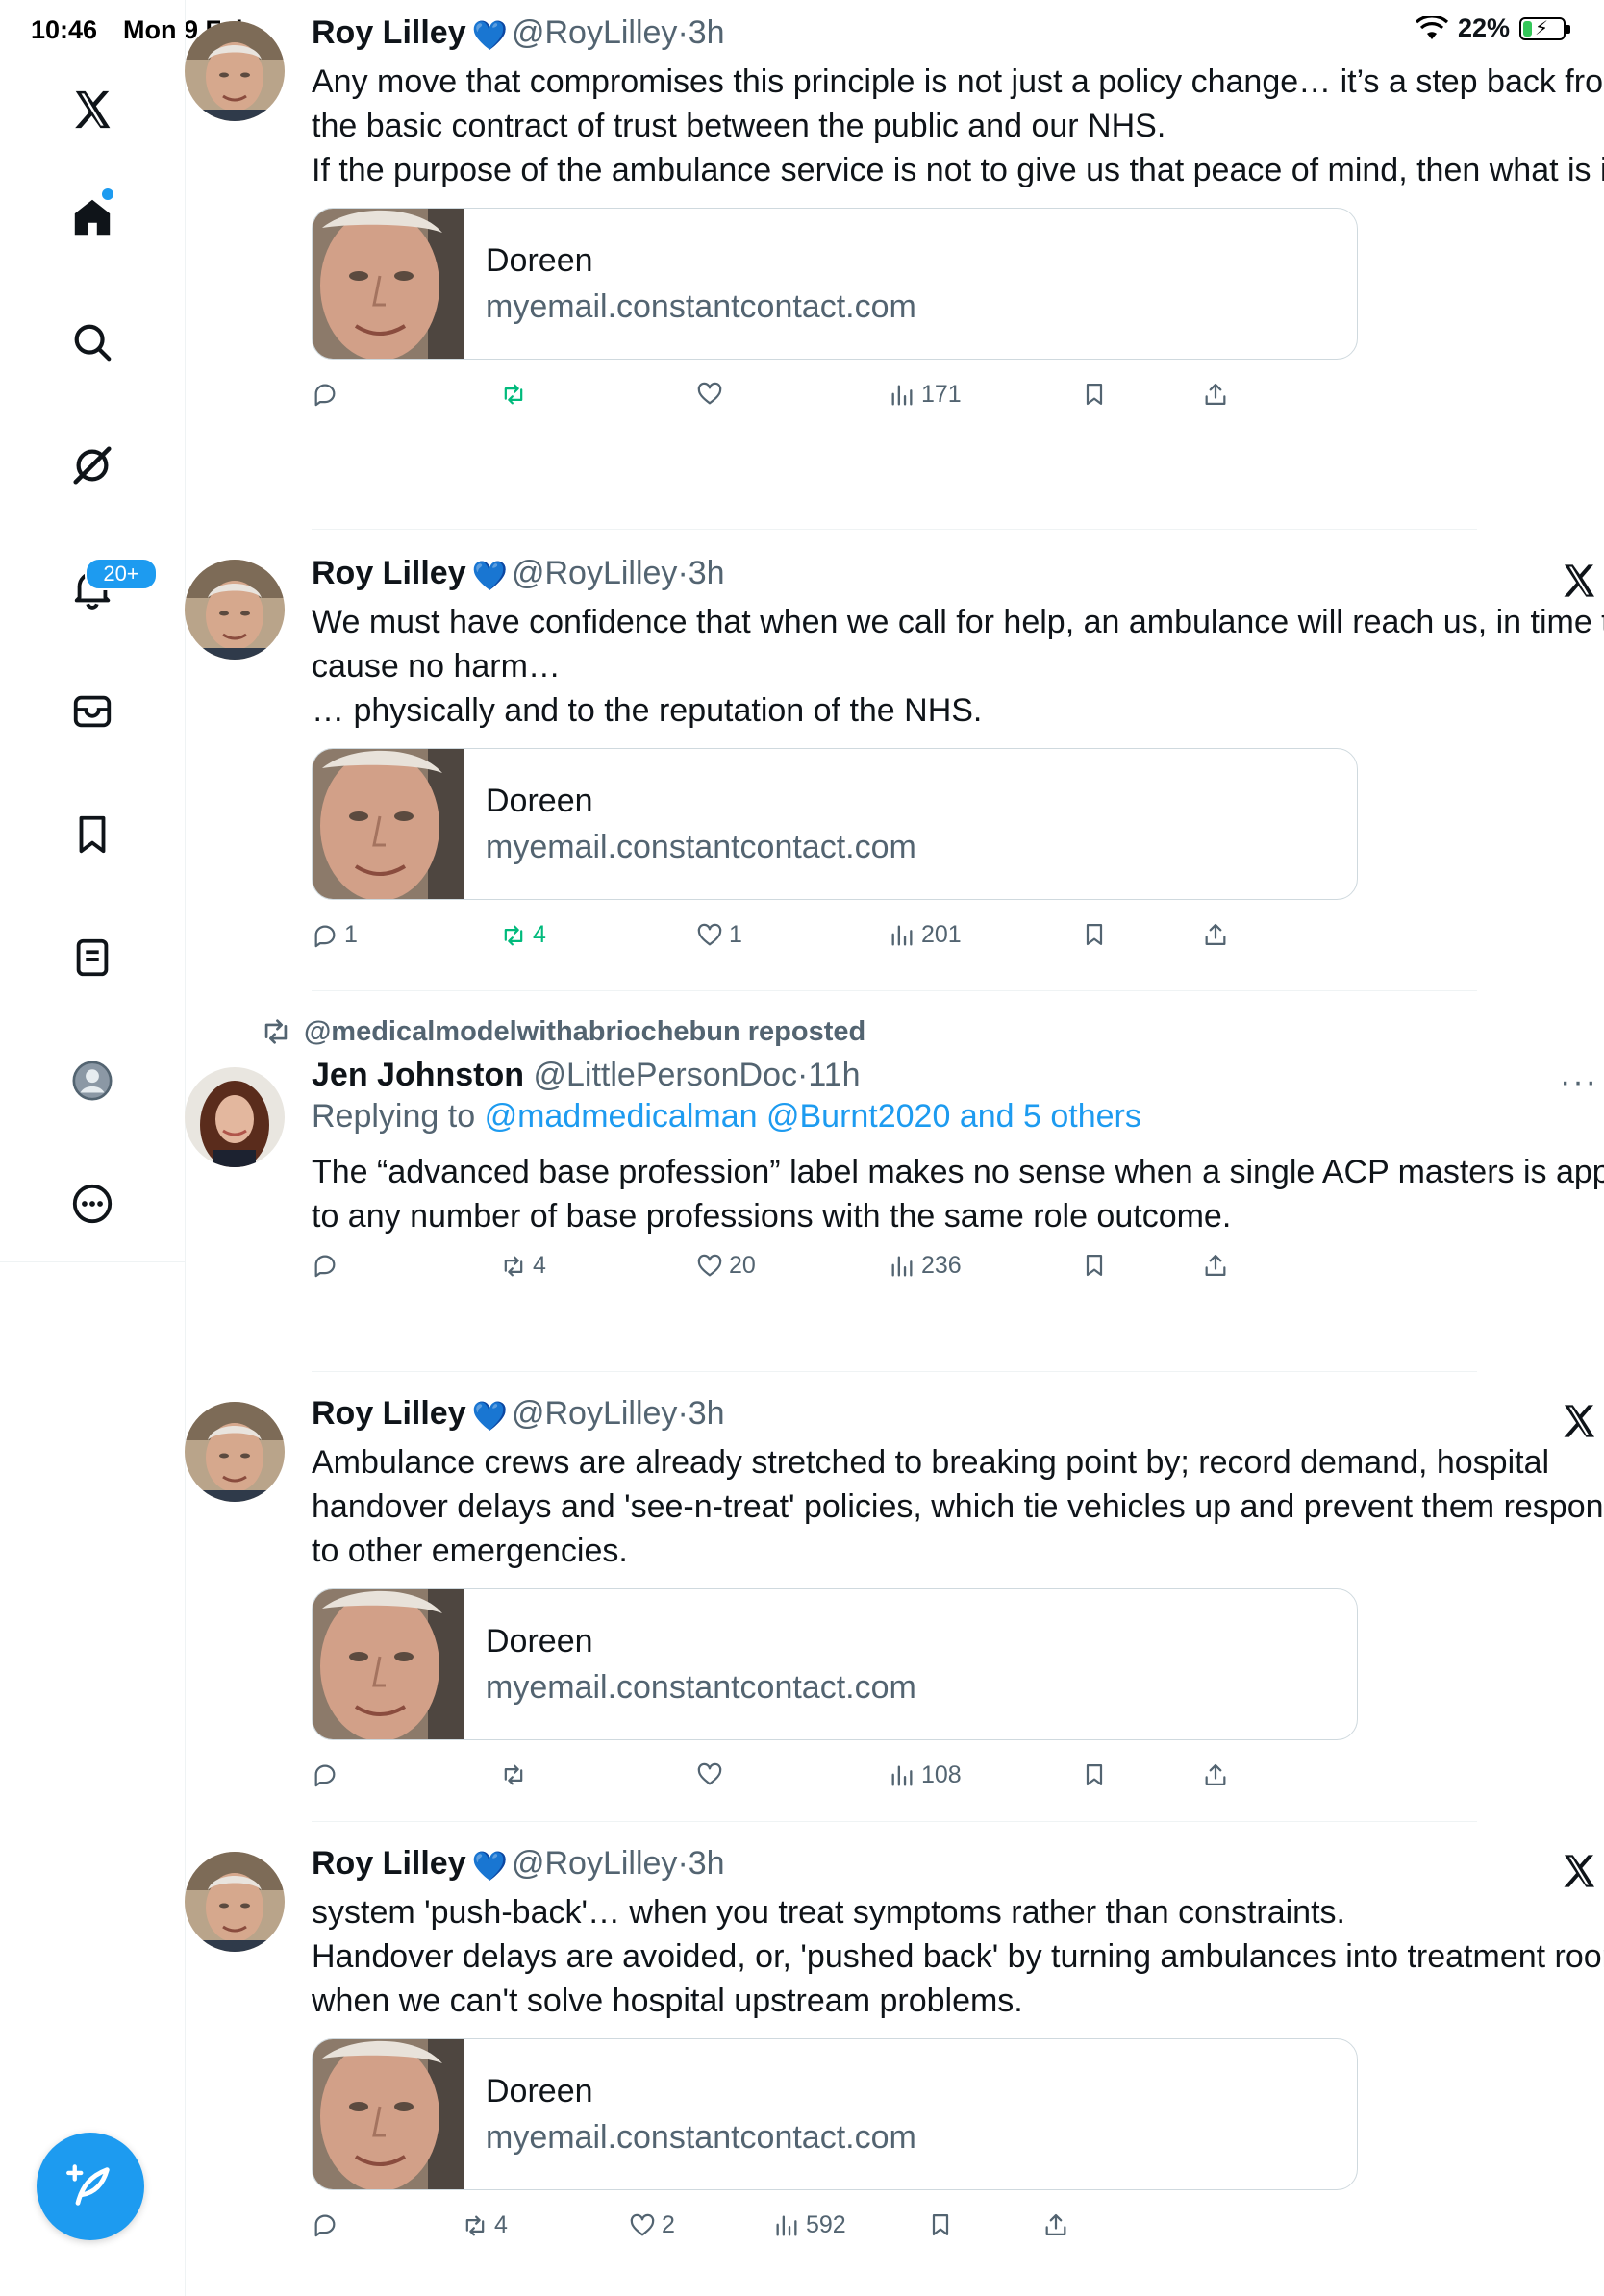  What do you see at coordinates (90, 2186) in the screenshot?
I see `compose-button` at bounding box center [90, 2186].